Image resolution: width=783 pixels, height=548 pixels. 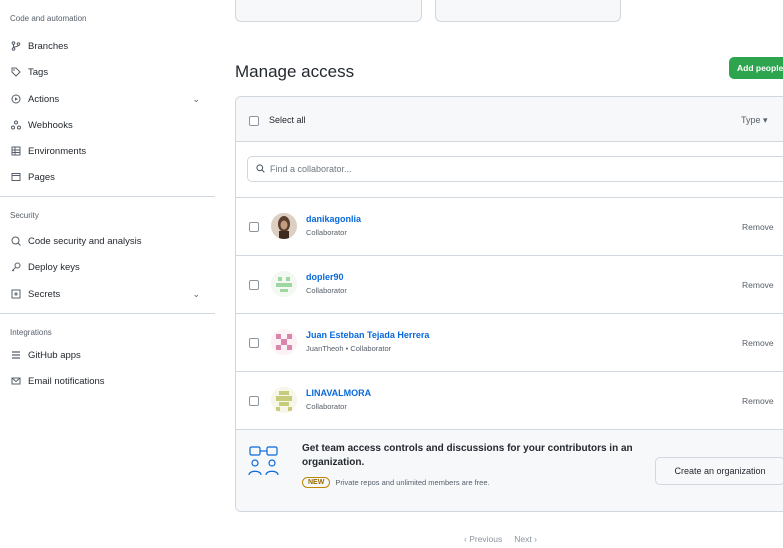 I want to click on collaborator-name-link: danikagonlia, so click(x=333, y=219).